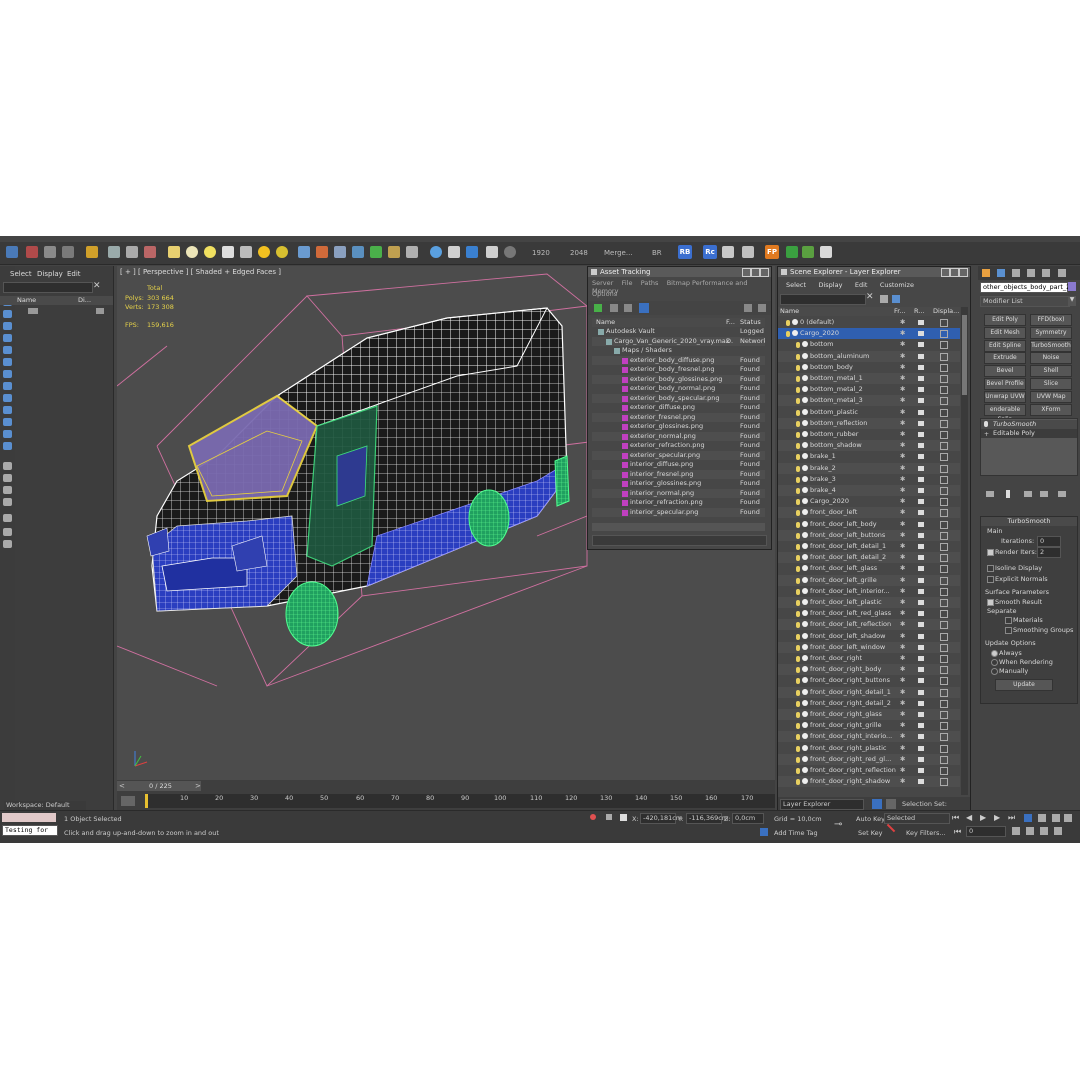  What do you see at coordinates (954, 272) in the screenshot?
I see `maximize-button` at bounding box center [954, 272].